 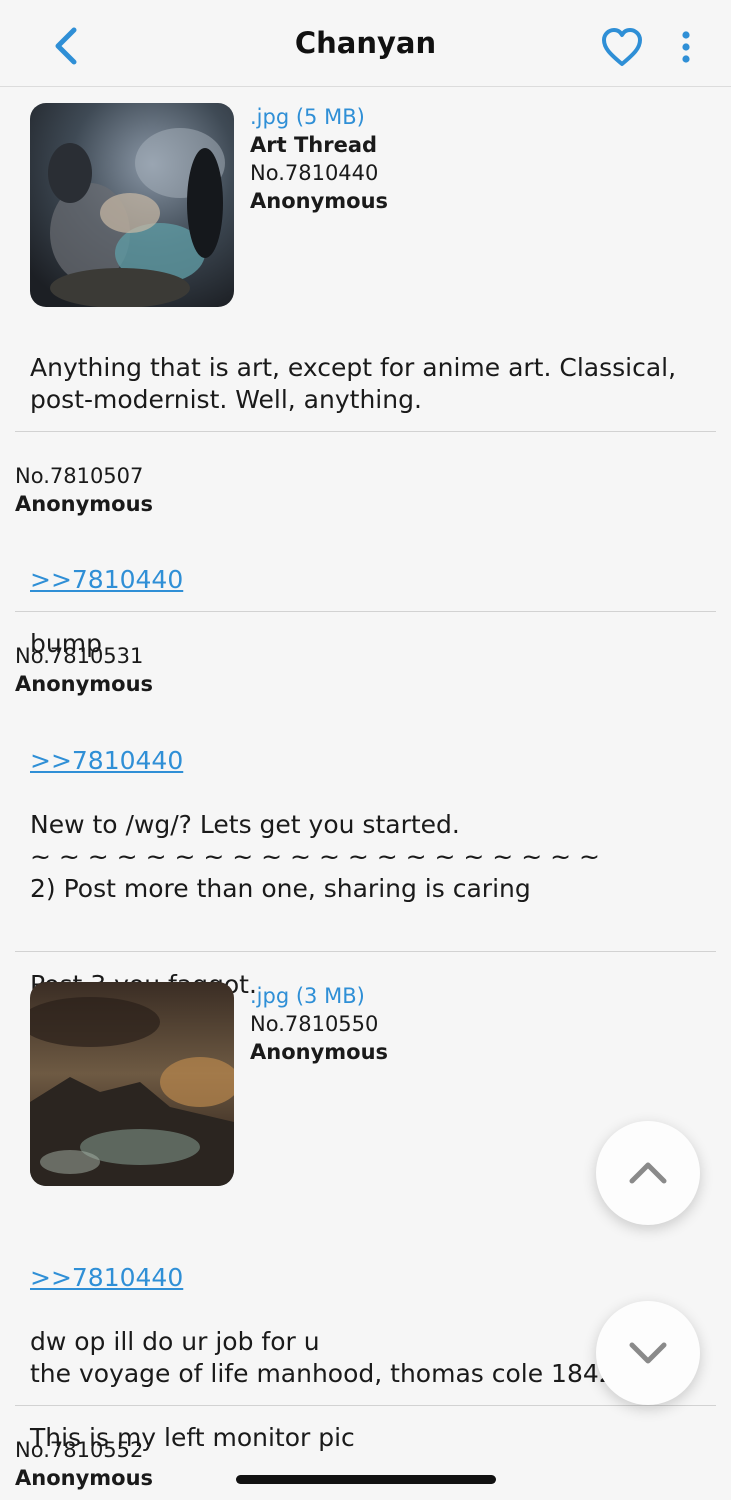 I want to click on scroll-down-button, so click(x=648, y=1353).